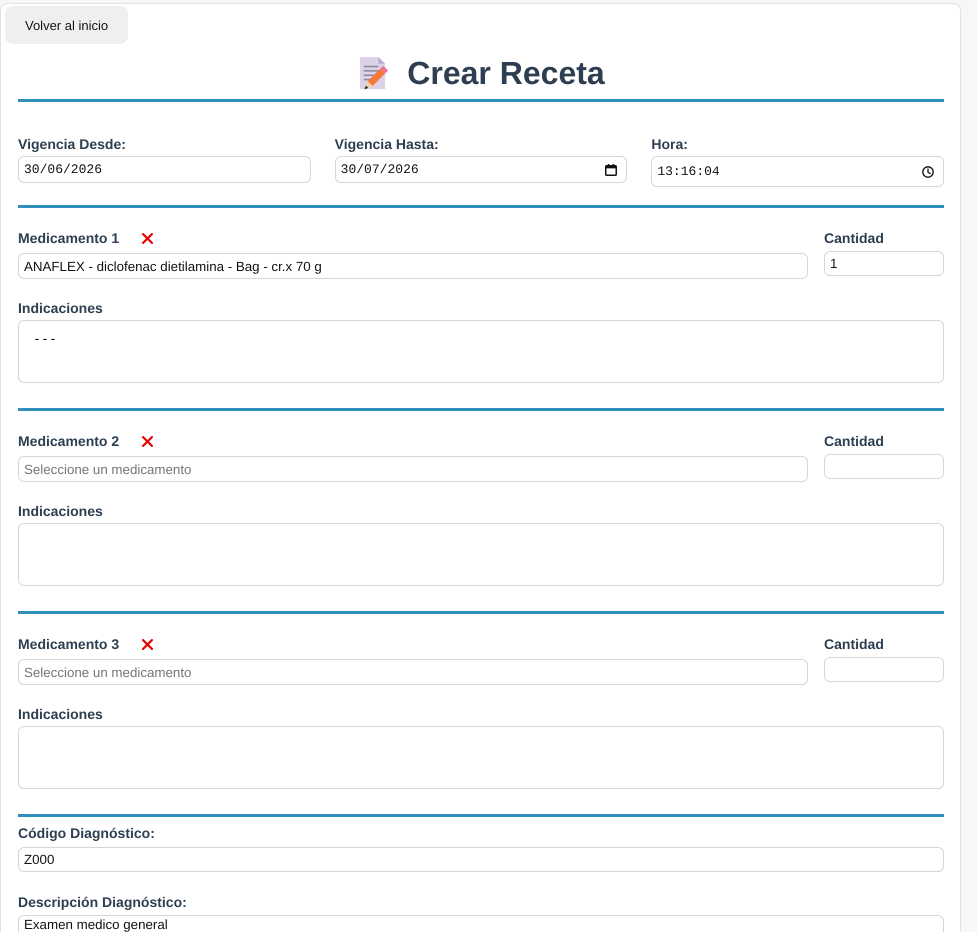 The height and width of the screenshot is (932, 977). I want to click on field-label: Descripción Diagnóstico:, so click(103, 902).